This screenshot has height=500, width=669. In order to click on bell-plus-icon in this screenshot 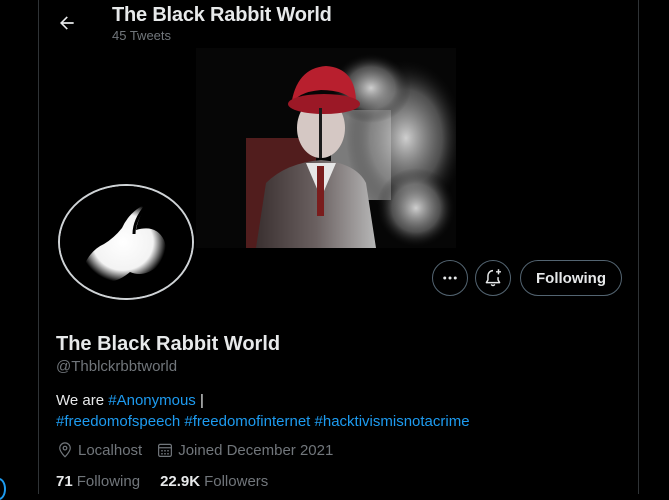, I will do `click(493, 278)`.